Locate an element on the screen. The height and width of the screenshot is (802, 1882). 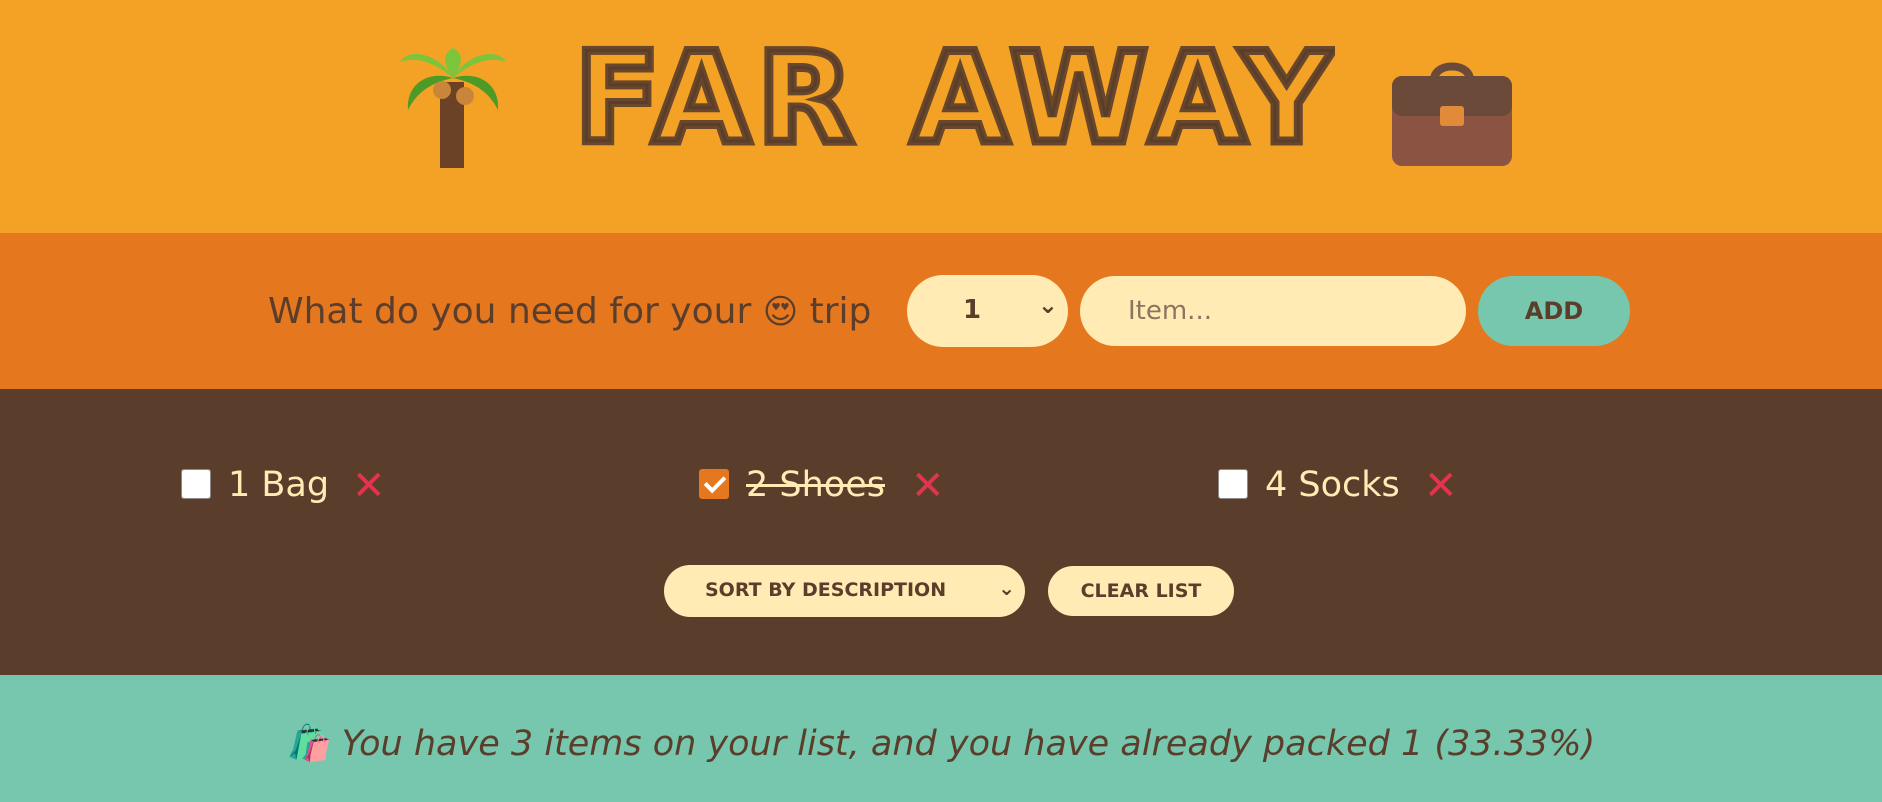
item-input is located at coordinates (1273, 311).